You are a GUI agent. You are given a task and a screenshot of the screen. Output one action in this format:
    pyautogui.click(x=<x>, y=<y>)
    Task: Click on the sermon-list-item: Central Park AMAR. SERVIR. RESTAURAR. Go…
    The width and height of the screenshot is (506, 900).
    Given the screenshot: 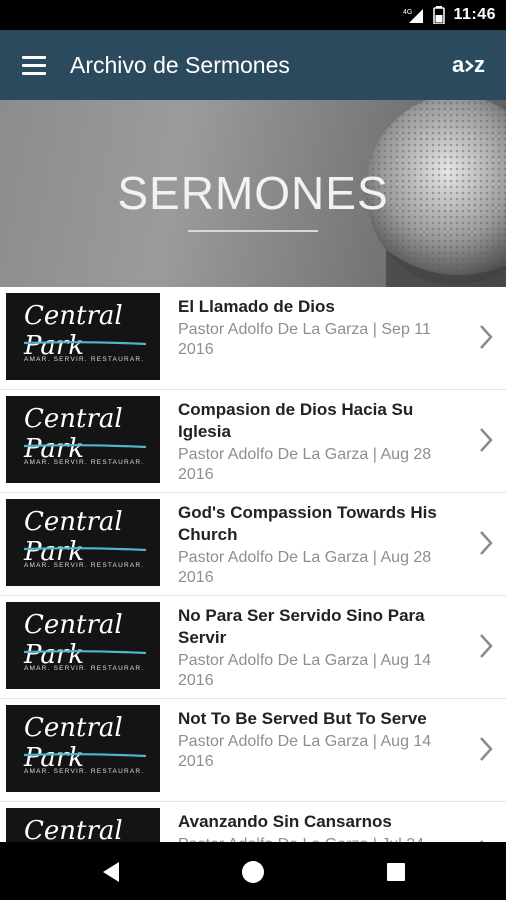 What is the action you would take?
    pyautogui.click(x=253, y=544)
    